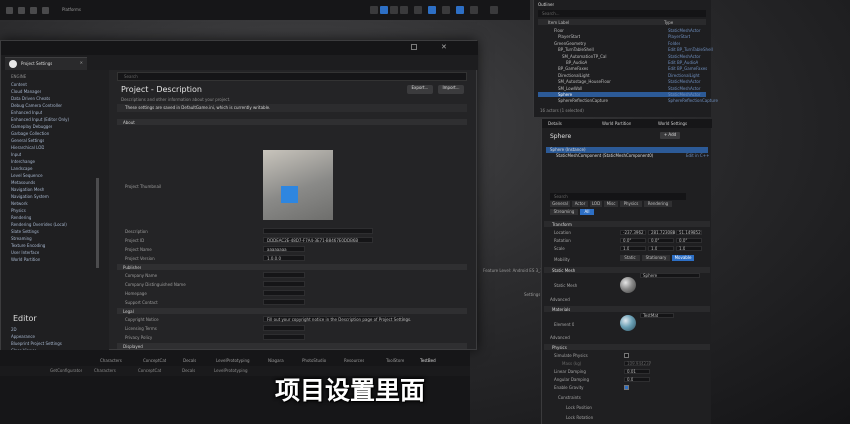 The width and height of the screenshot is (850, 424). Describe the element at coordinates (30, 197) in the screenshot. I see `sidebar-item: Navigation System` at that location.